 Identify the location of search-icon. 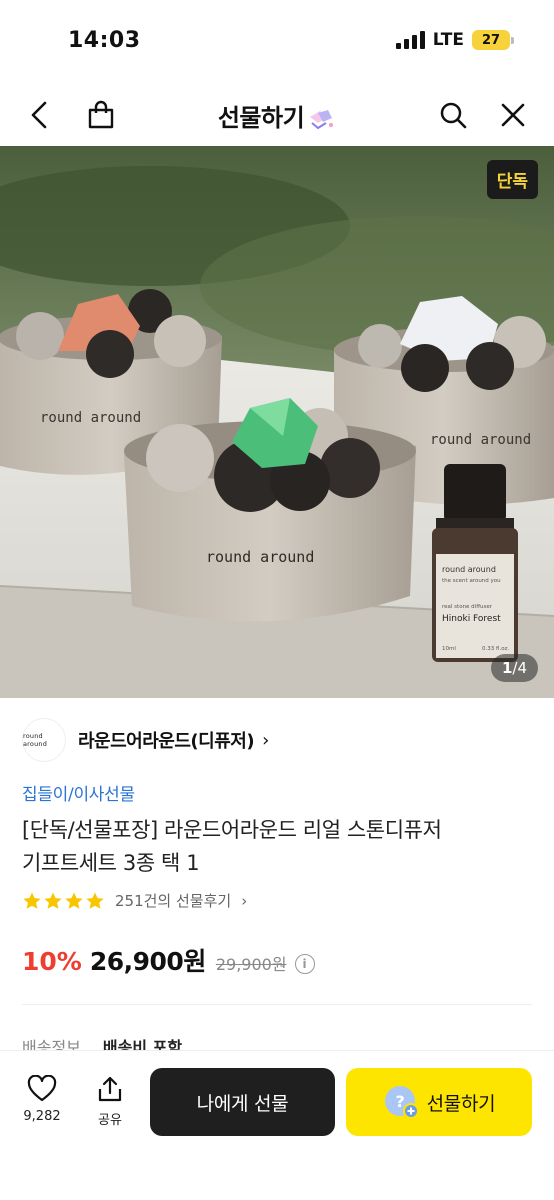
(453, 115).